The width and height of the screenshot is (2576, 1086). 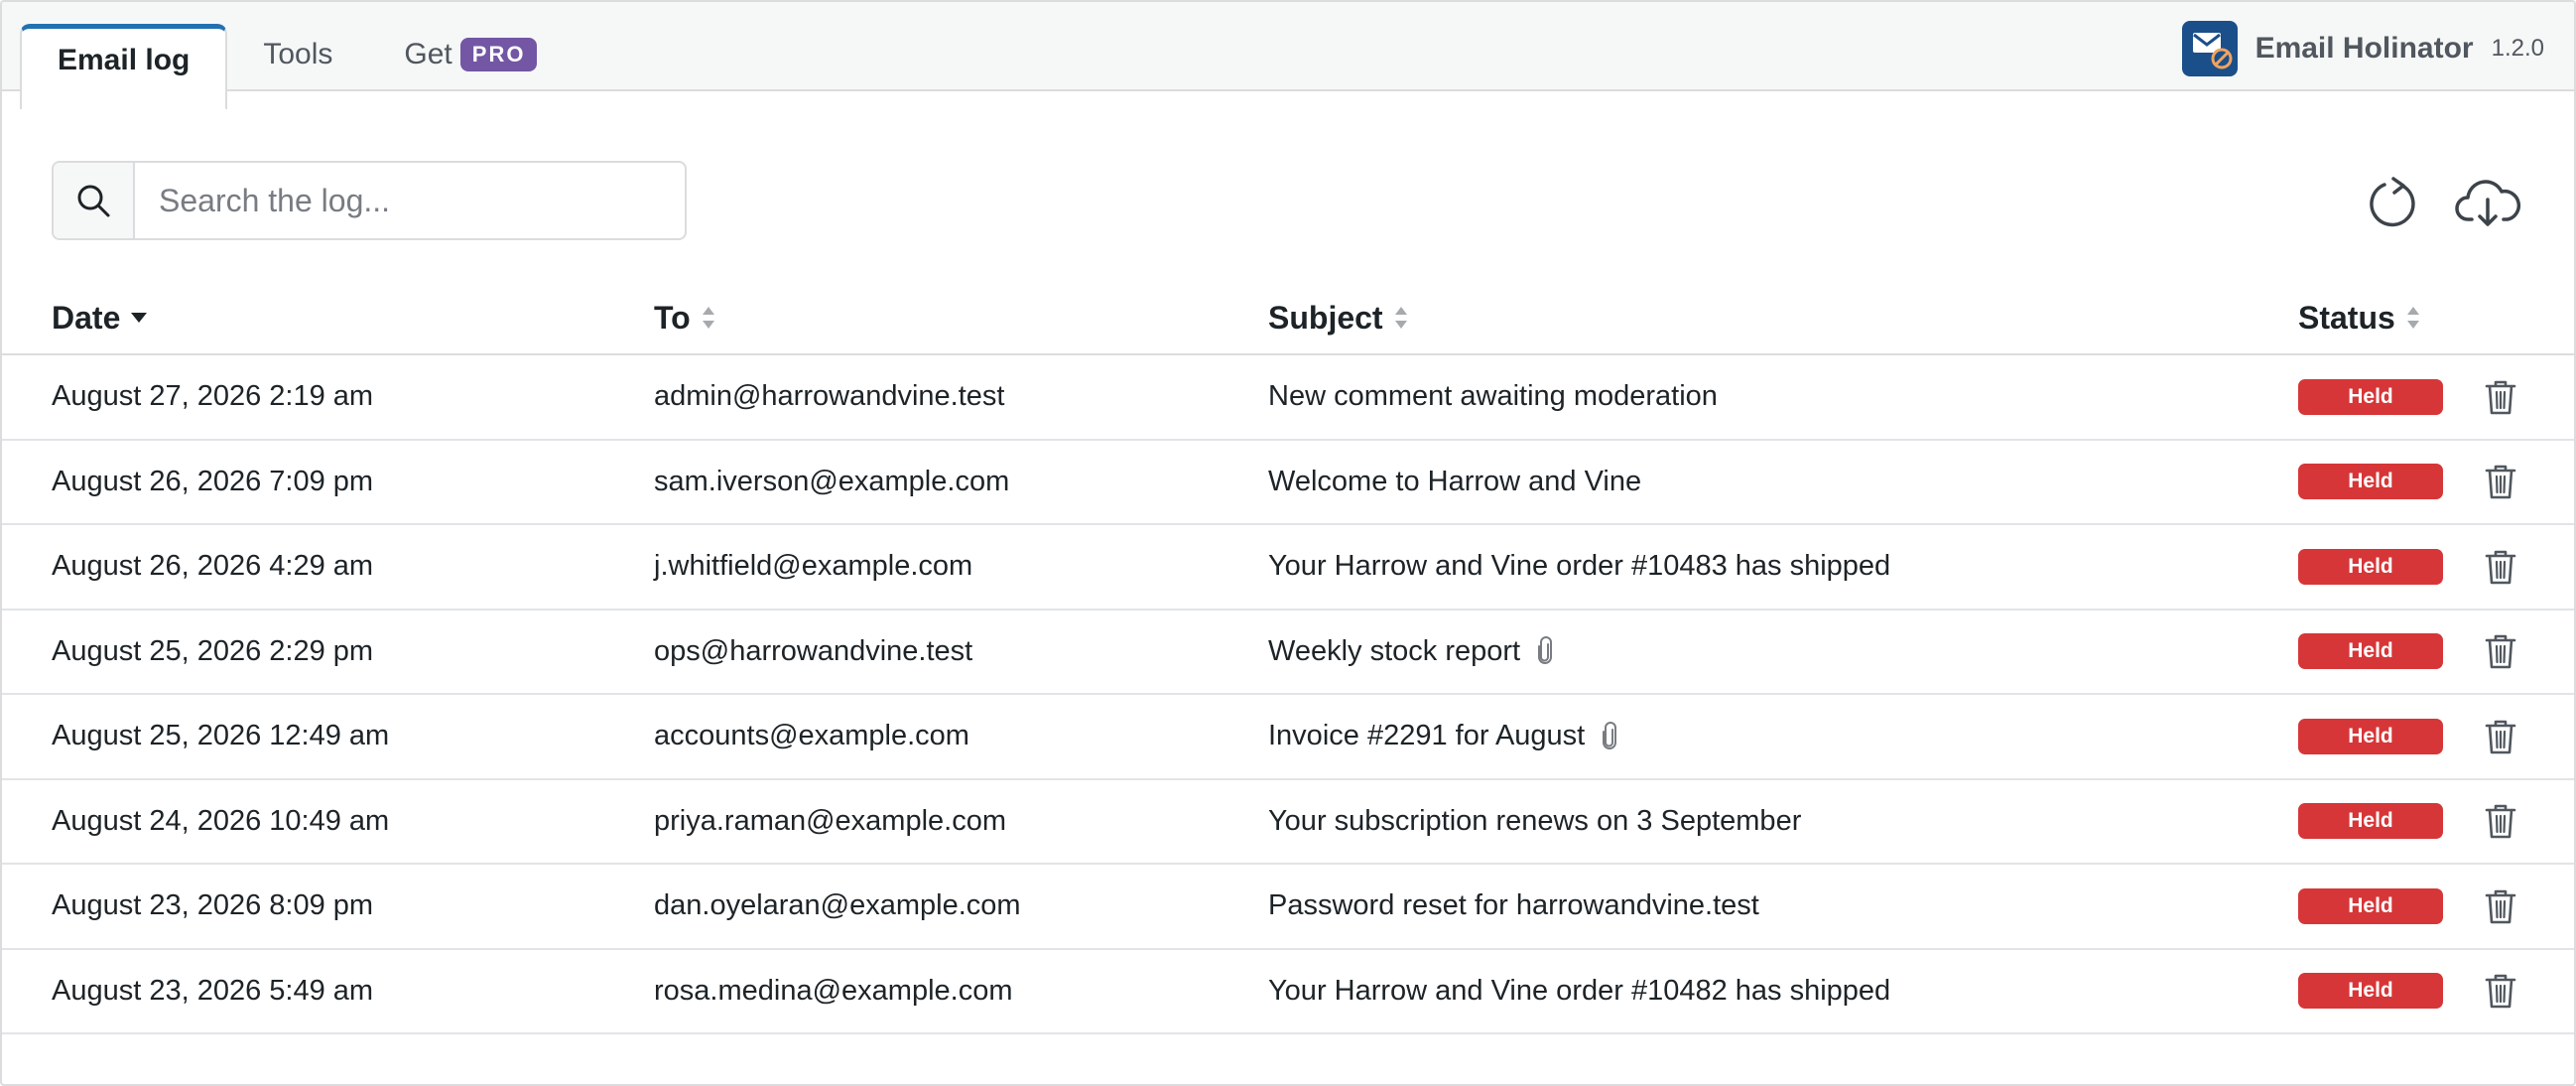 I want to click on email-date: August 25, 2026 12:49 am, so click(x=221, y=736).